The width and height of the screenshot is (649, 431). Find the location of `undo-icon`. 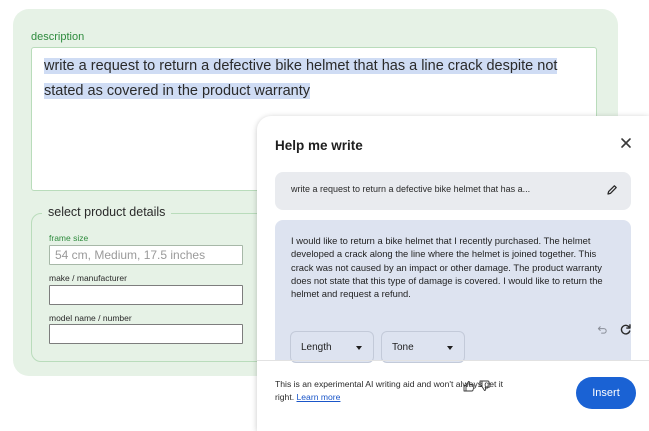

undo-icon is located at coordinates (602, 329).